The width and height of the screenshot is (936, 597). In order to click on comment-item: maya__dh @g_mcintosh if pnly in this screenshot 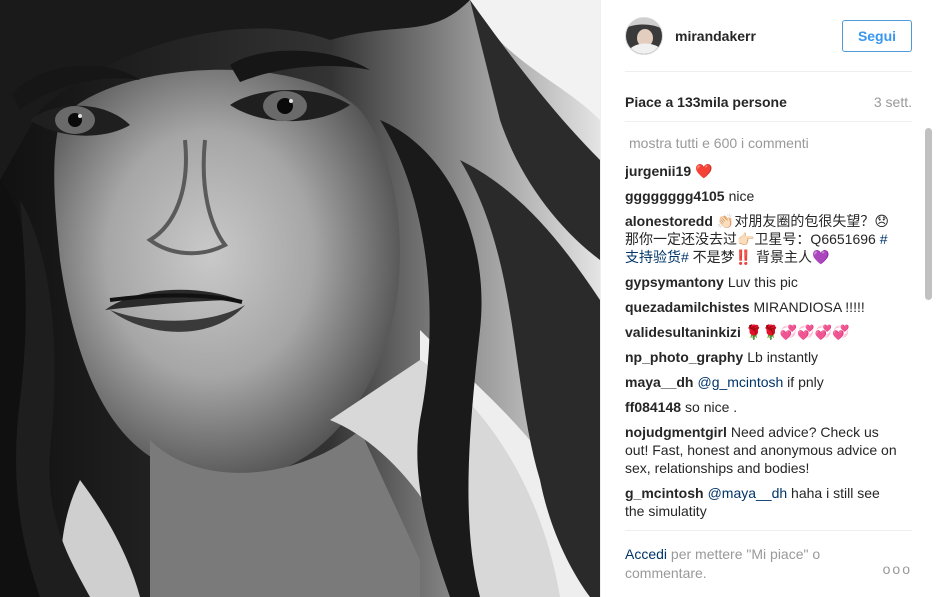, I will do `click(770, 381)`.